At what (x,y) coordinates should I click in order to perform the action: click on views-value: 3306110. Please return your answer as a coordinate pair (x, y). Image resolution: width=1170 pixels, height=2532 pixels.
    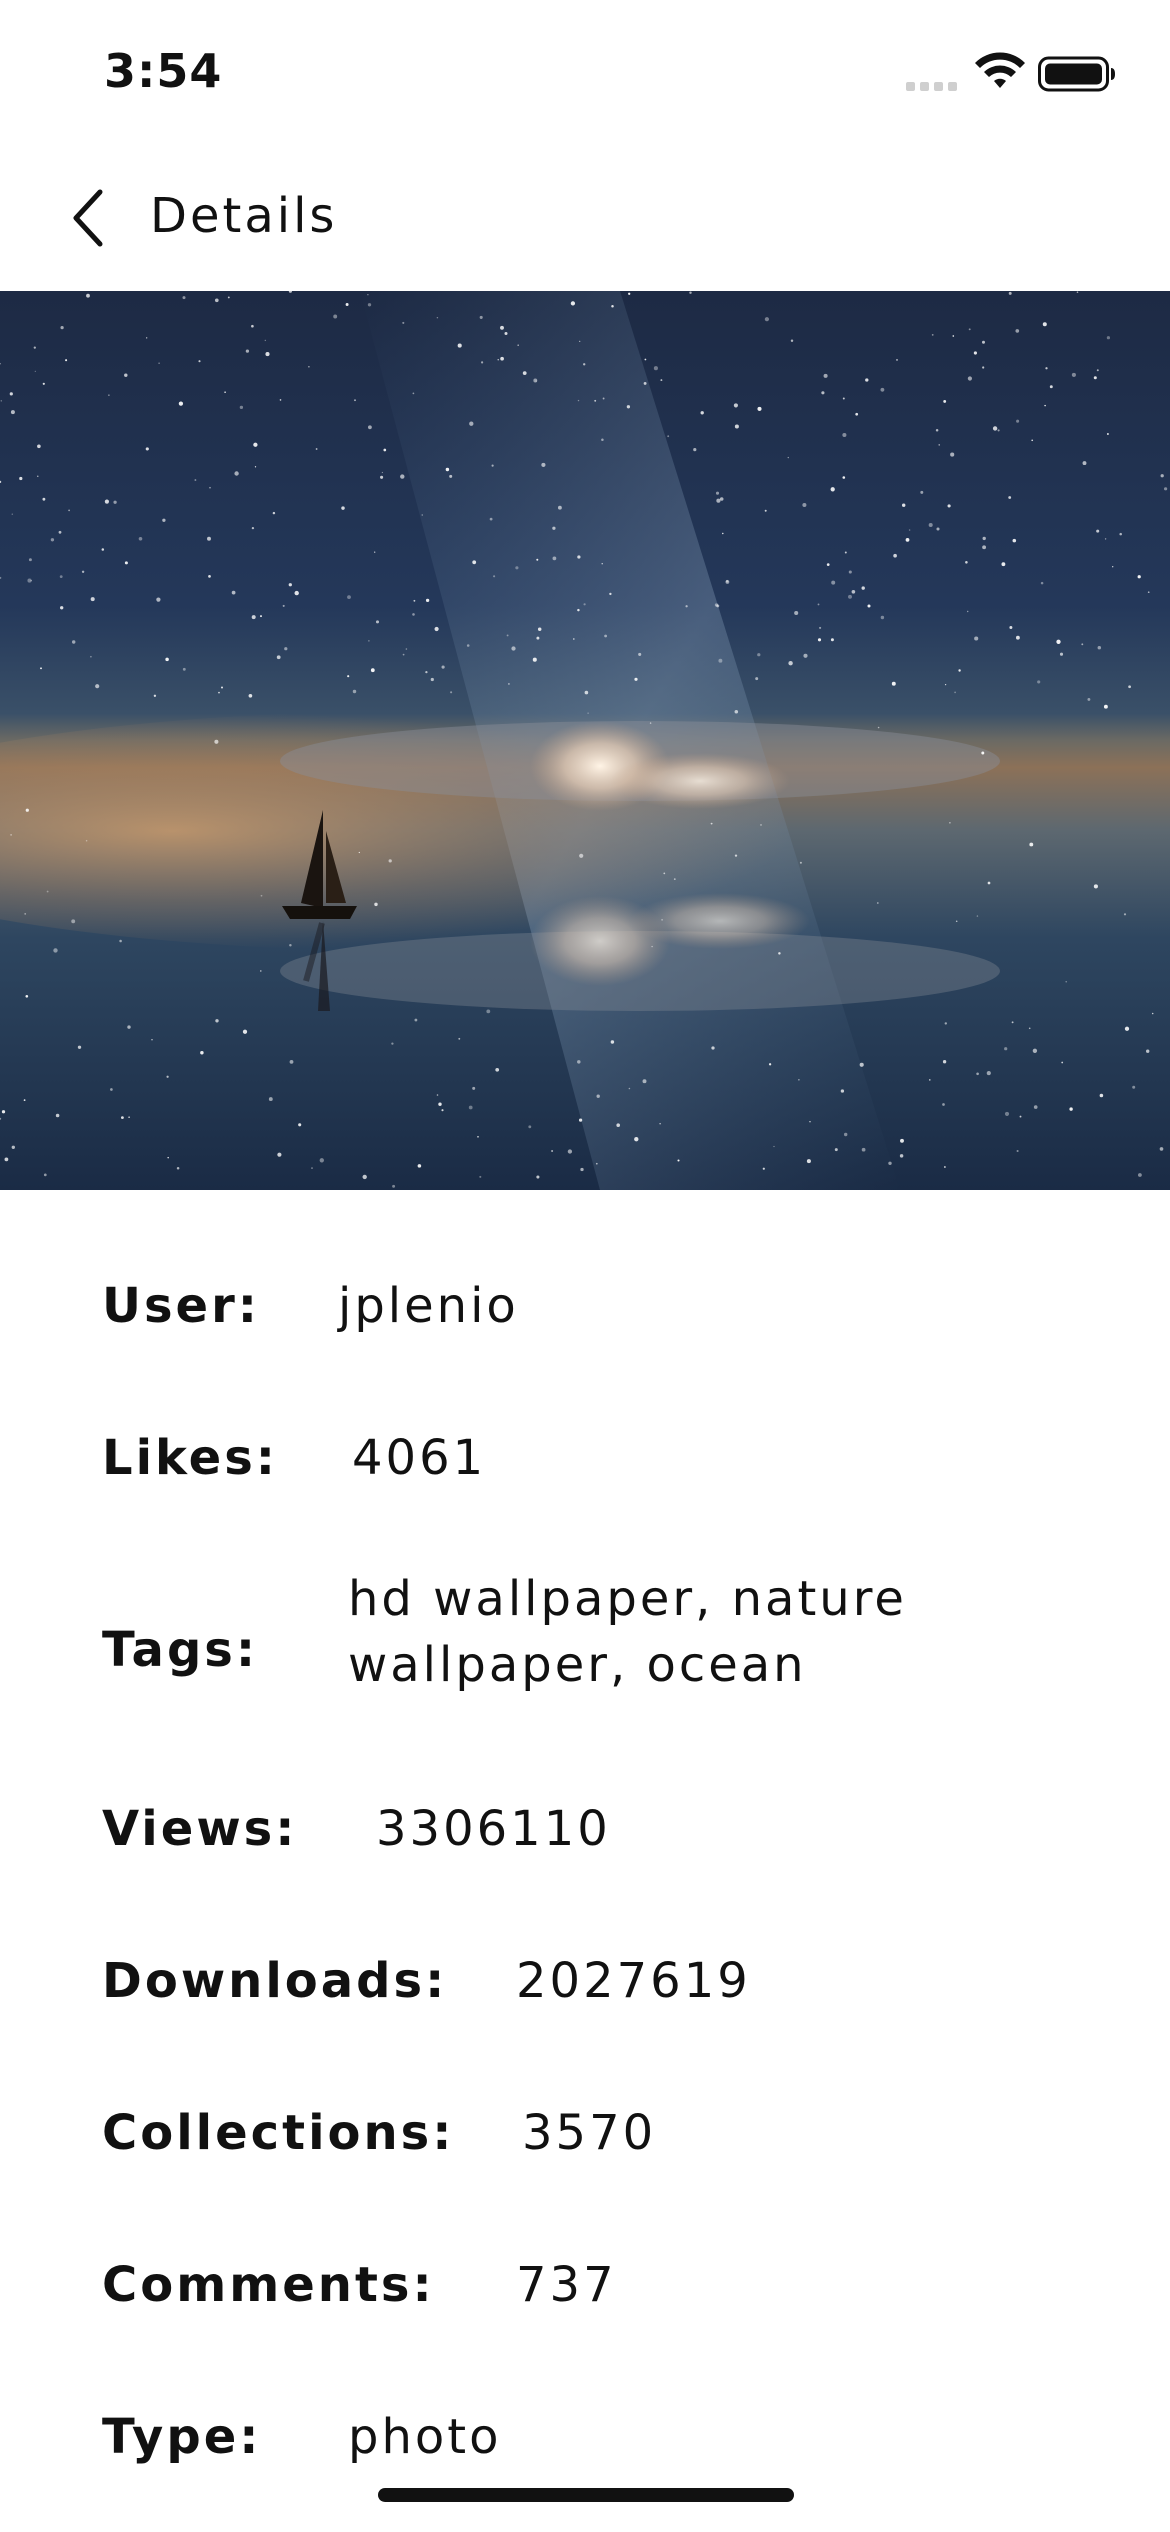
    Looking at the image, I should click on (493, 1829).